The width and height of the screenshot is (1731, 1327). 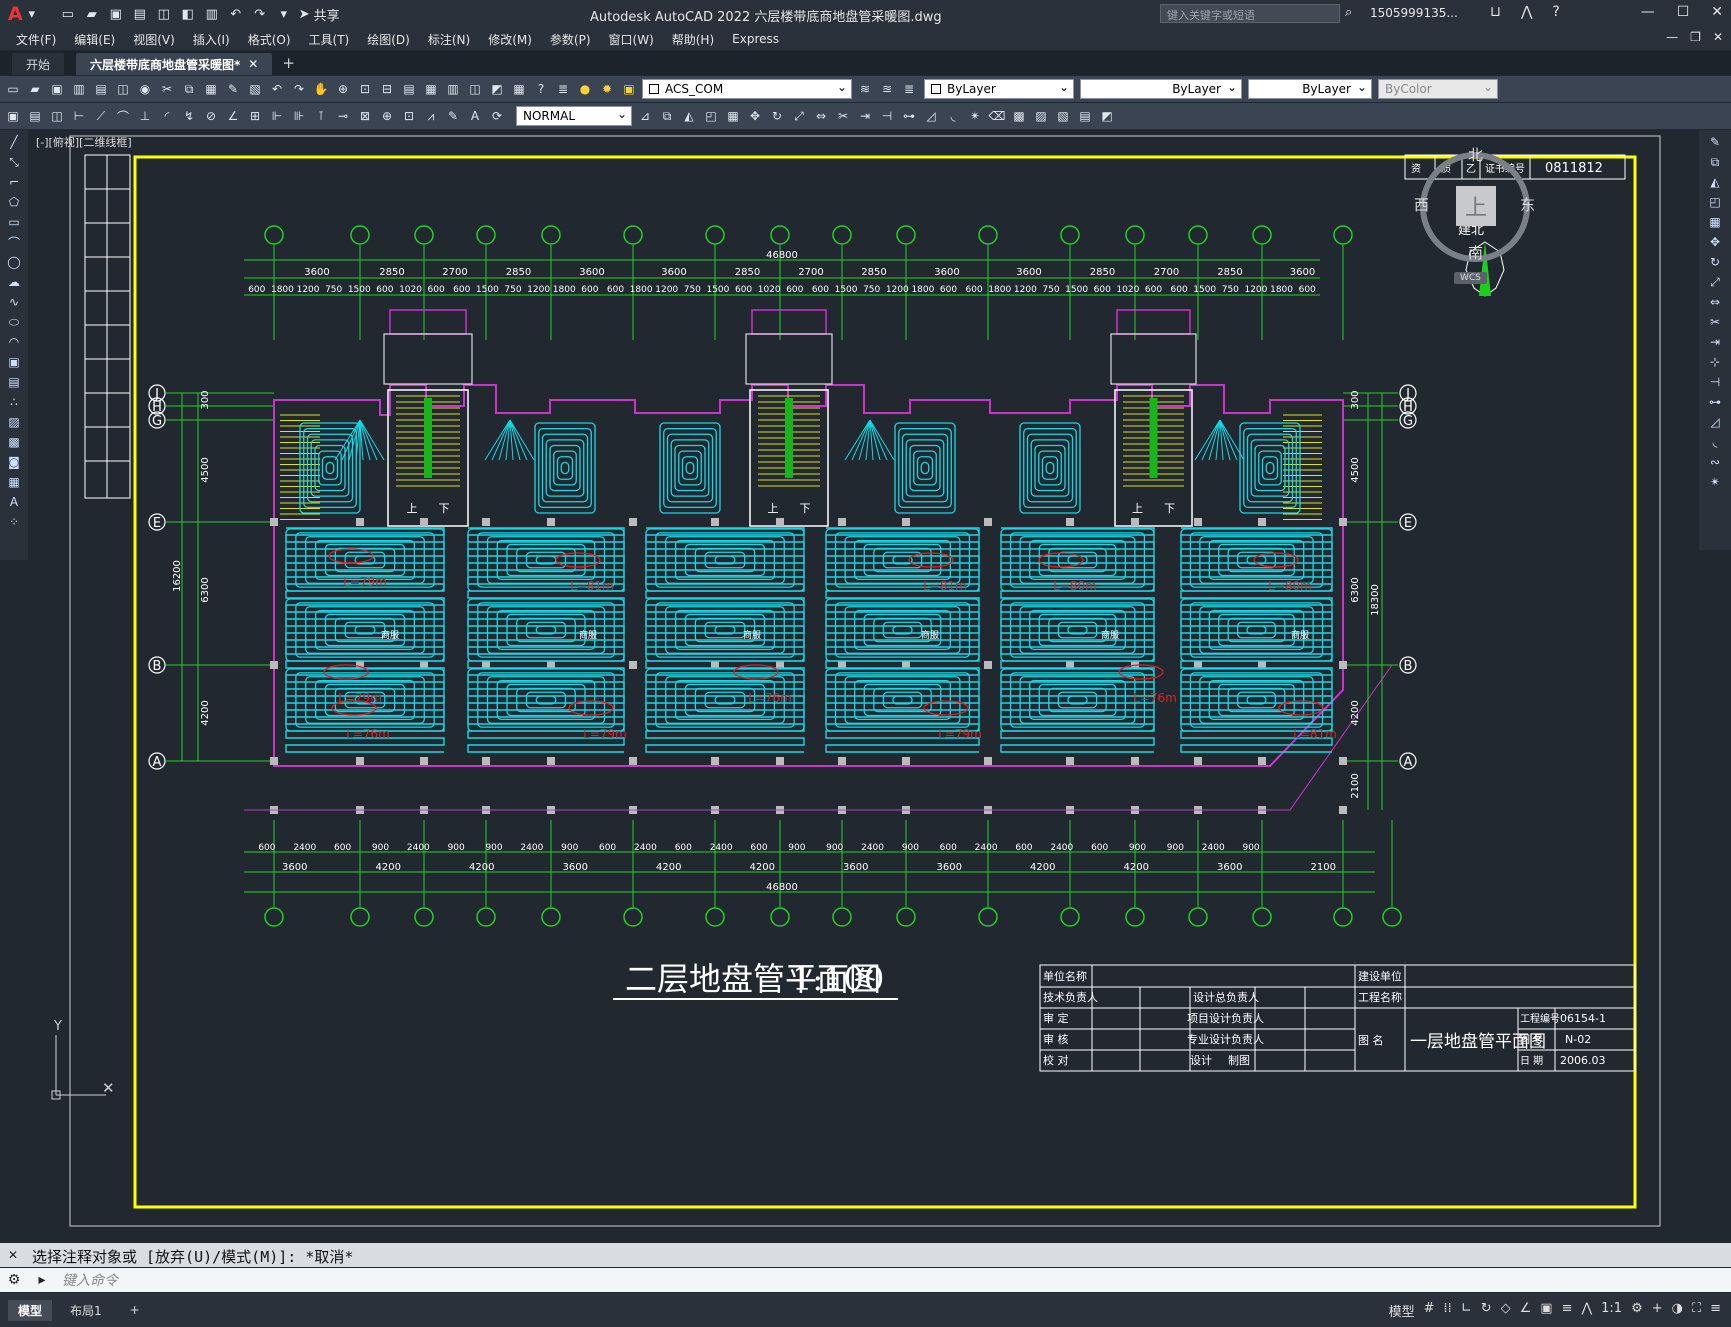 What do you see at coordinates (1019, 116) in the screenshot?
I see `tb-draworder-icon: ▩` at bounding box center [1019, 116].